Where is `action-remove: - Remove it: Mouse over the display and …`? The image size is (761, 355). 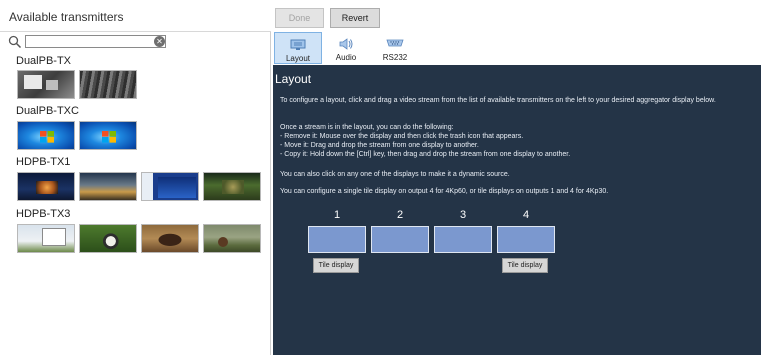
action-remove: - Remove it: Mouse over the display and … is located at coordinates (402, 136).